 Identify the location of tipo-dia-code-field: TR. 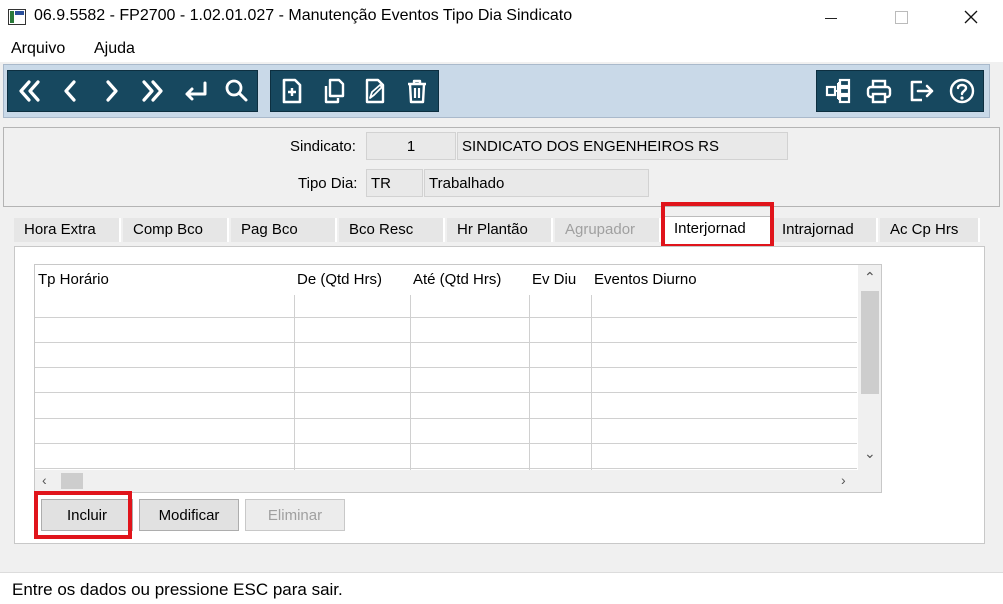
(394, 183).